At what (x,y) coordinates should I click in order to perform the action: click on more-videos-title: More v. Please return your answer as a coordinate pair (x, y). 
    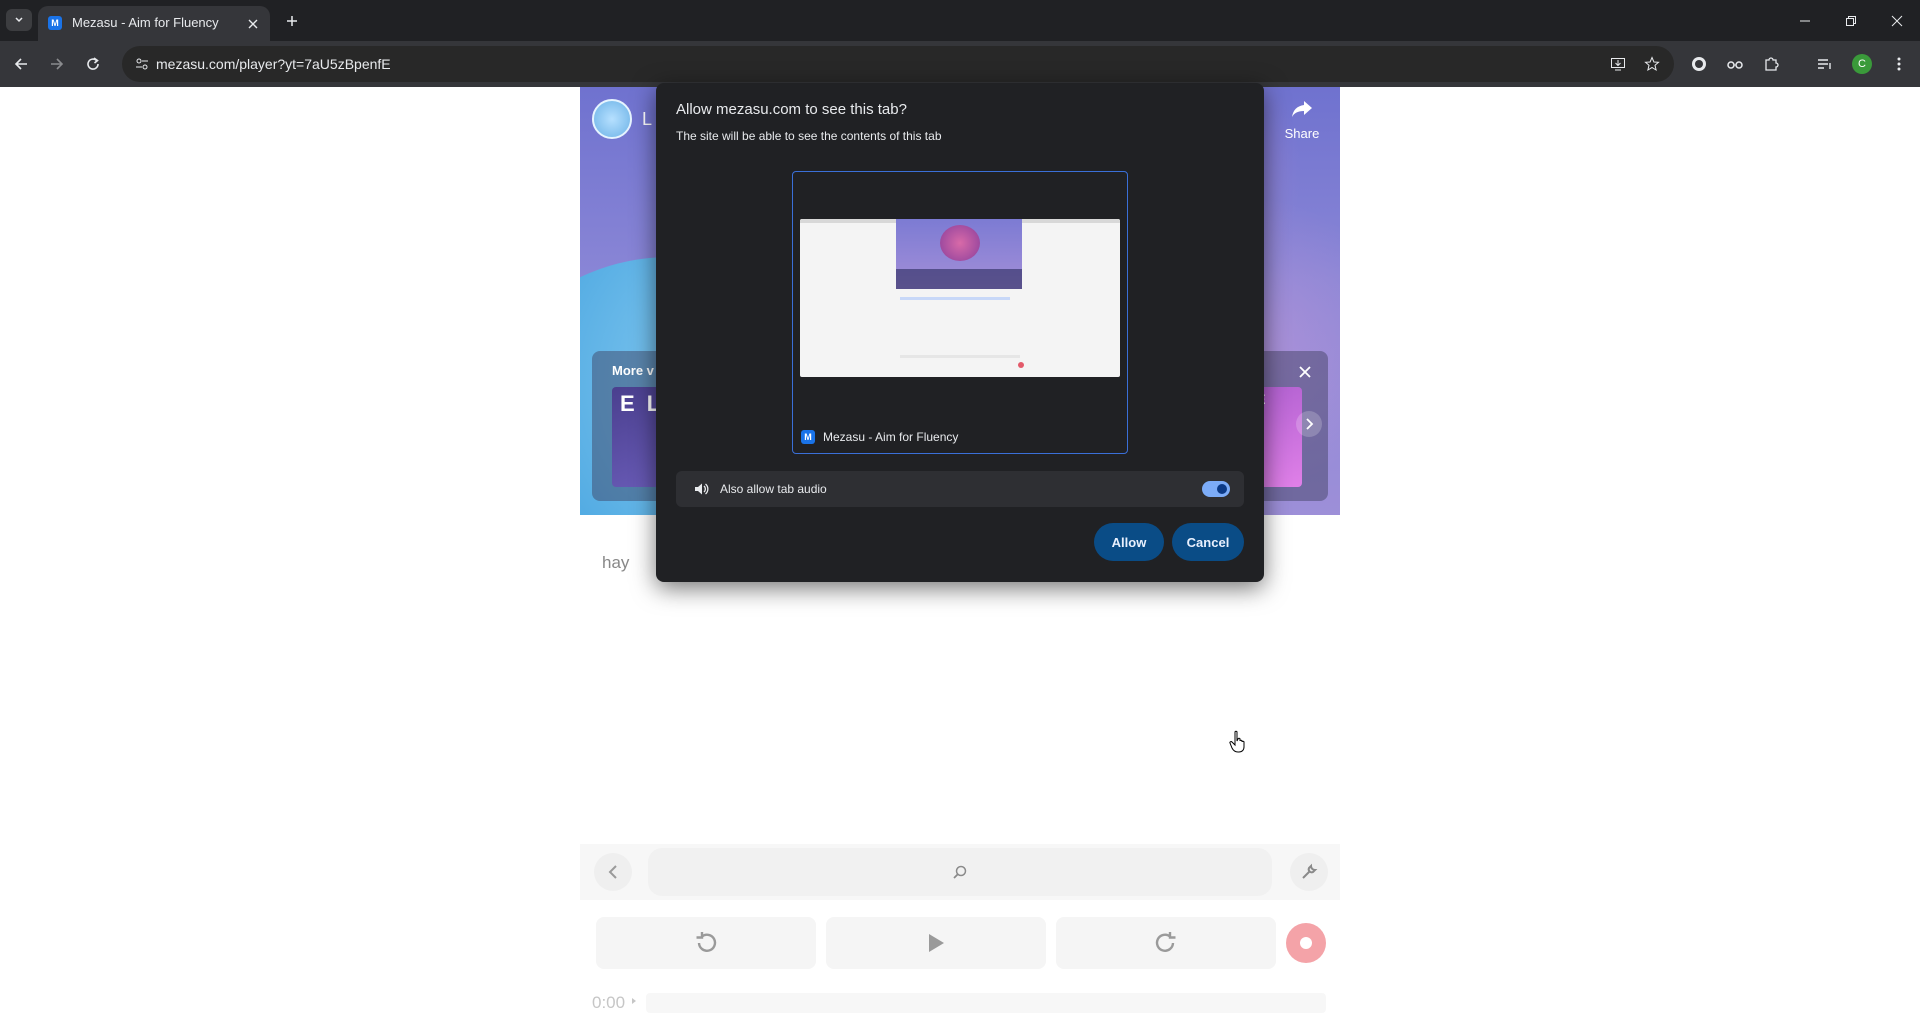
    Looking at the image, I should click on (633, 370).